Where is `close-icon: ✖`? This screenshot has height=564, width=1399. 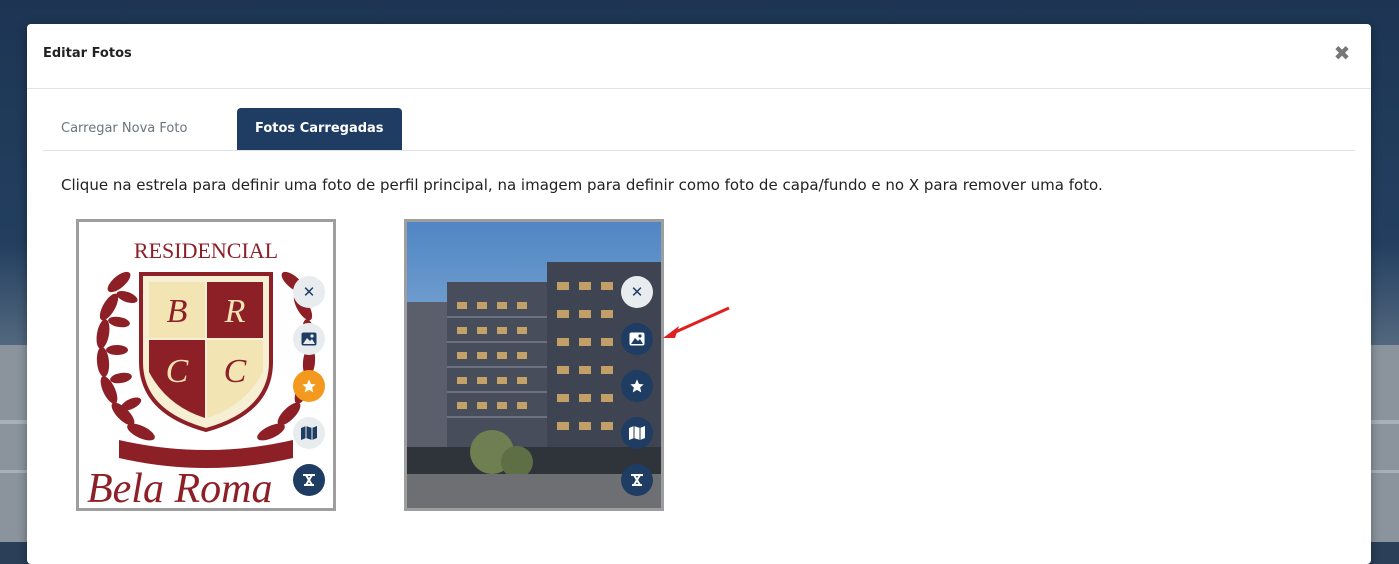
close-icon: ✖ is located at coordinates (1342, 53).